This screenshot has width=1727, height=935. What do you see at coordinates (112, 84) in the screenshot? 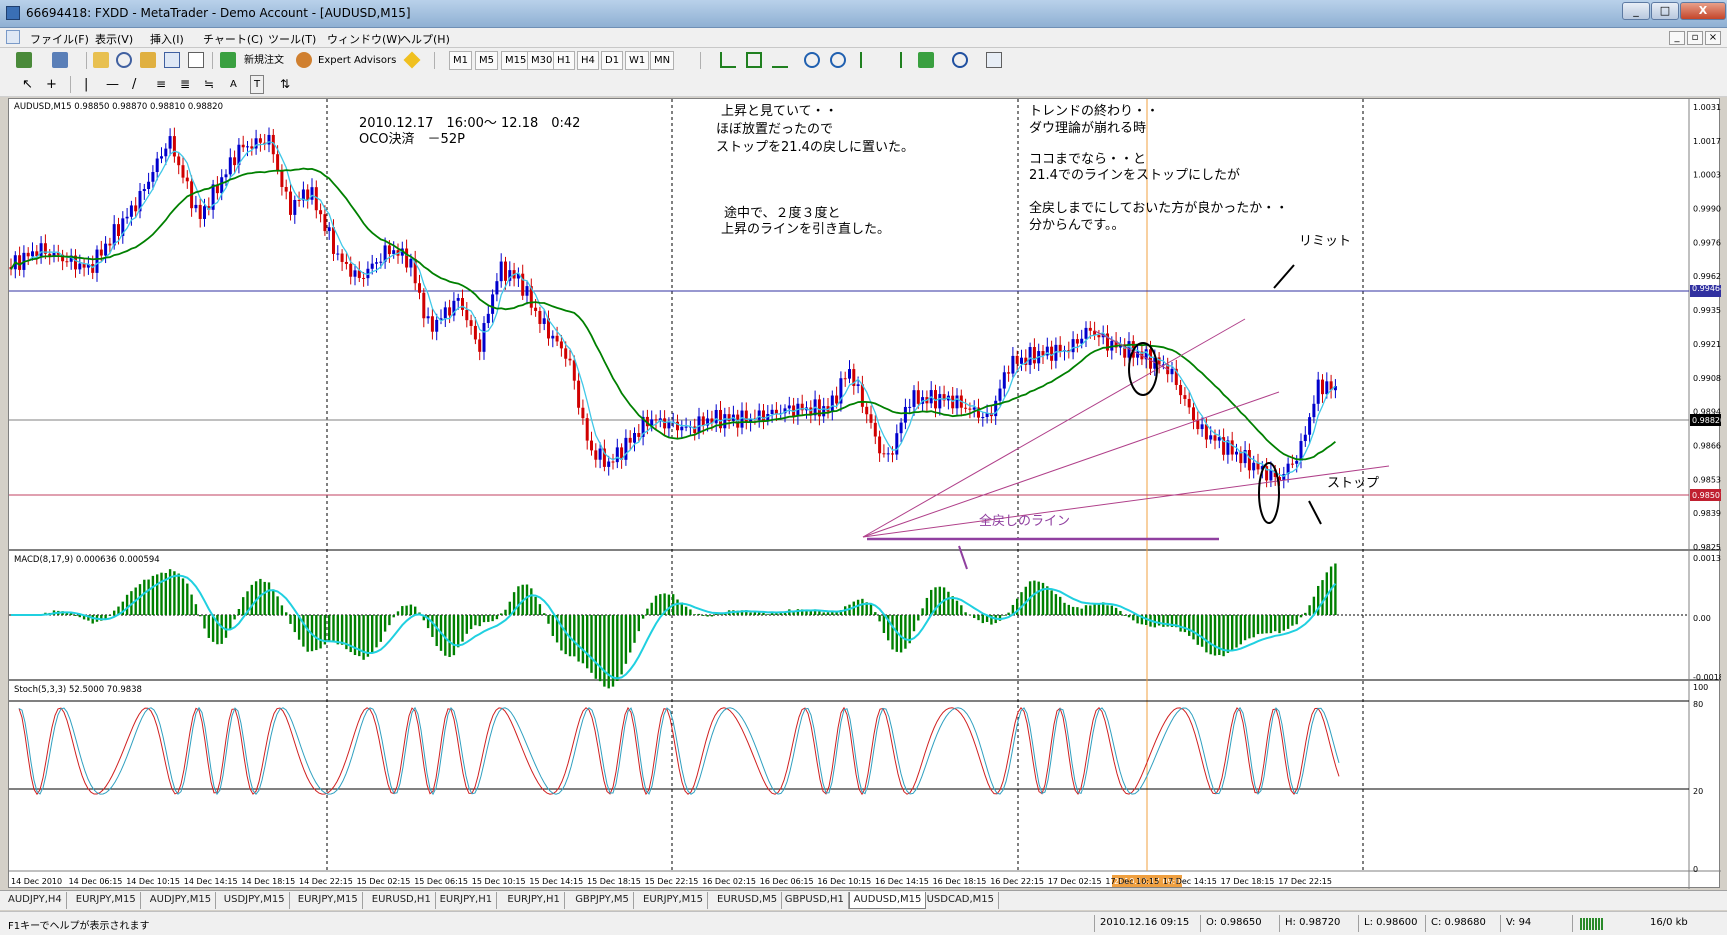
I see `horizontal-line-icon: —` at bounding box center [112, 84].